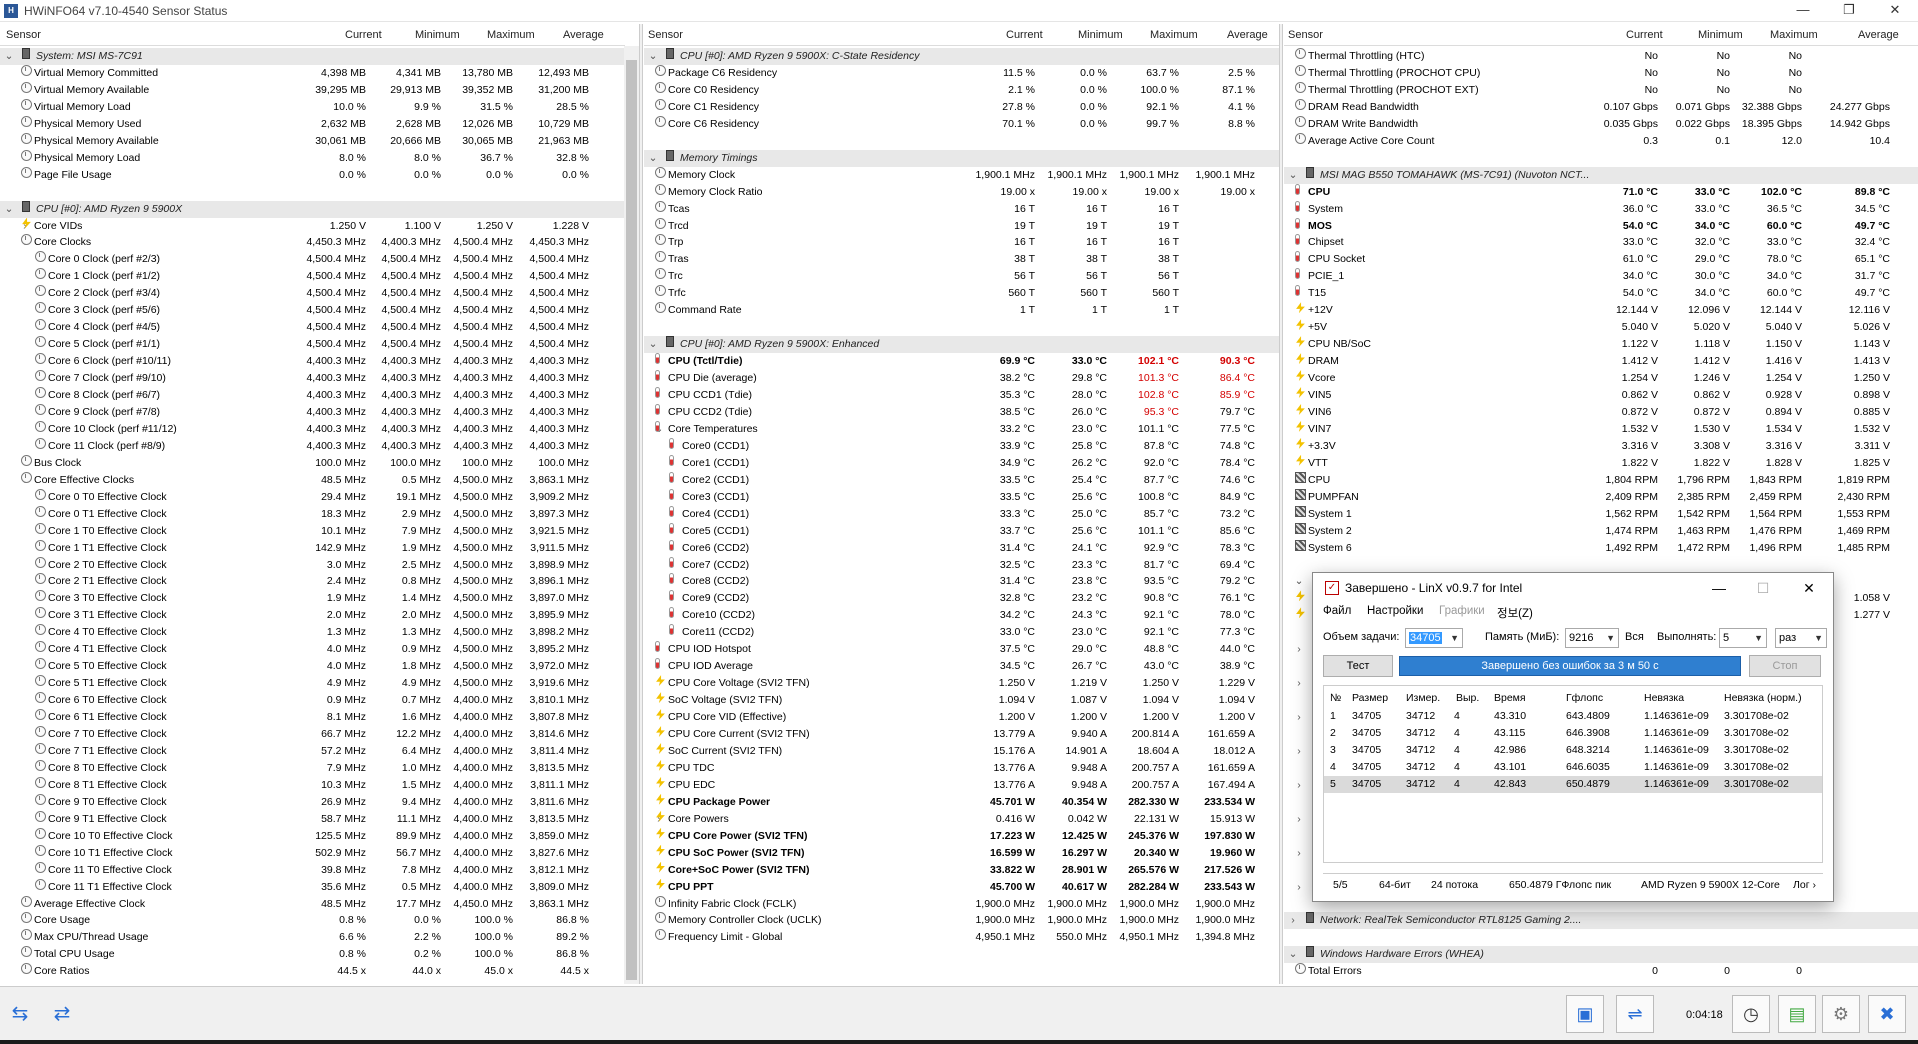 The image size is (1918, 1044). Describe the element at coordinates (1751, 1014) in the screenshot. I see `clock-icon: ◷` at that location.